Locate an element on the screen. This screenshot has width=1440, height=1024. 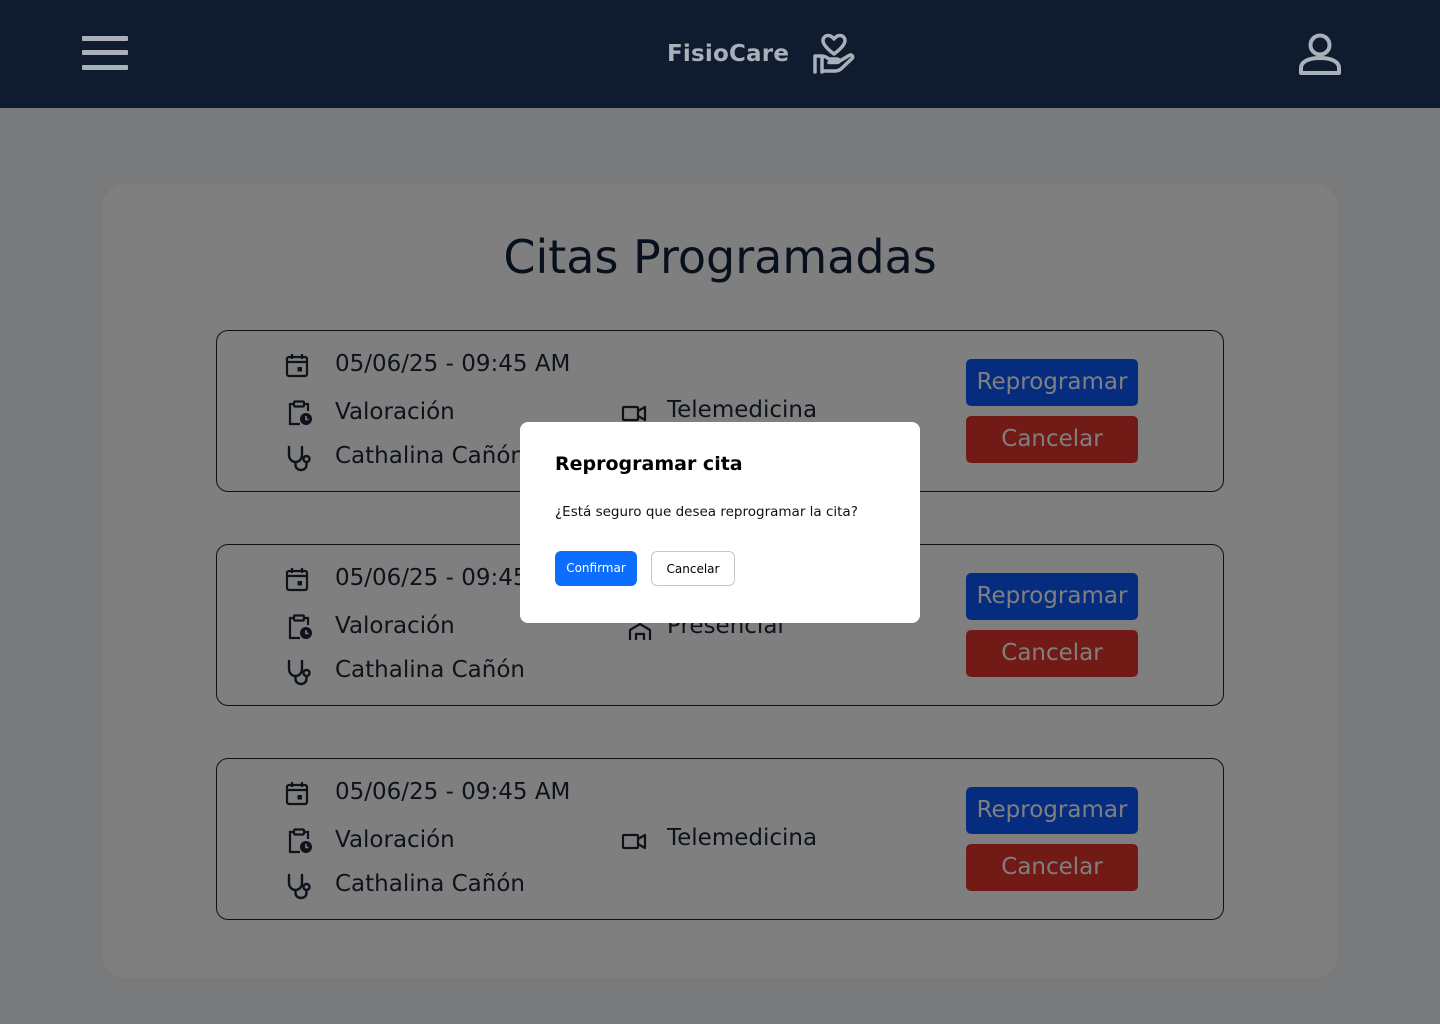
dialog-title: Reprogramar cita is located at coordinates (649, 464).